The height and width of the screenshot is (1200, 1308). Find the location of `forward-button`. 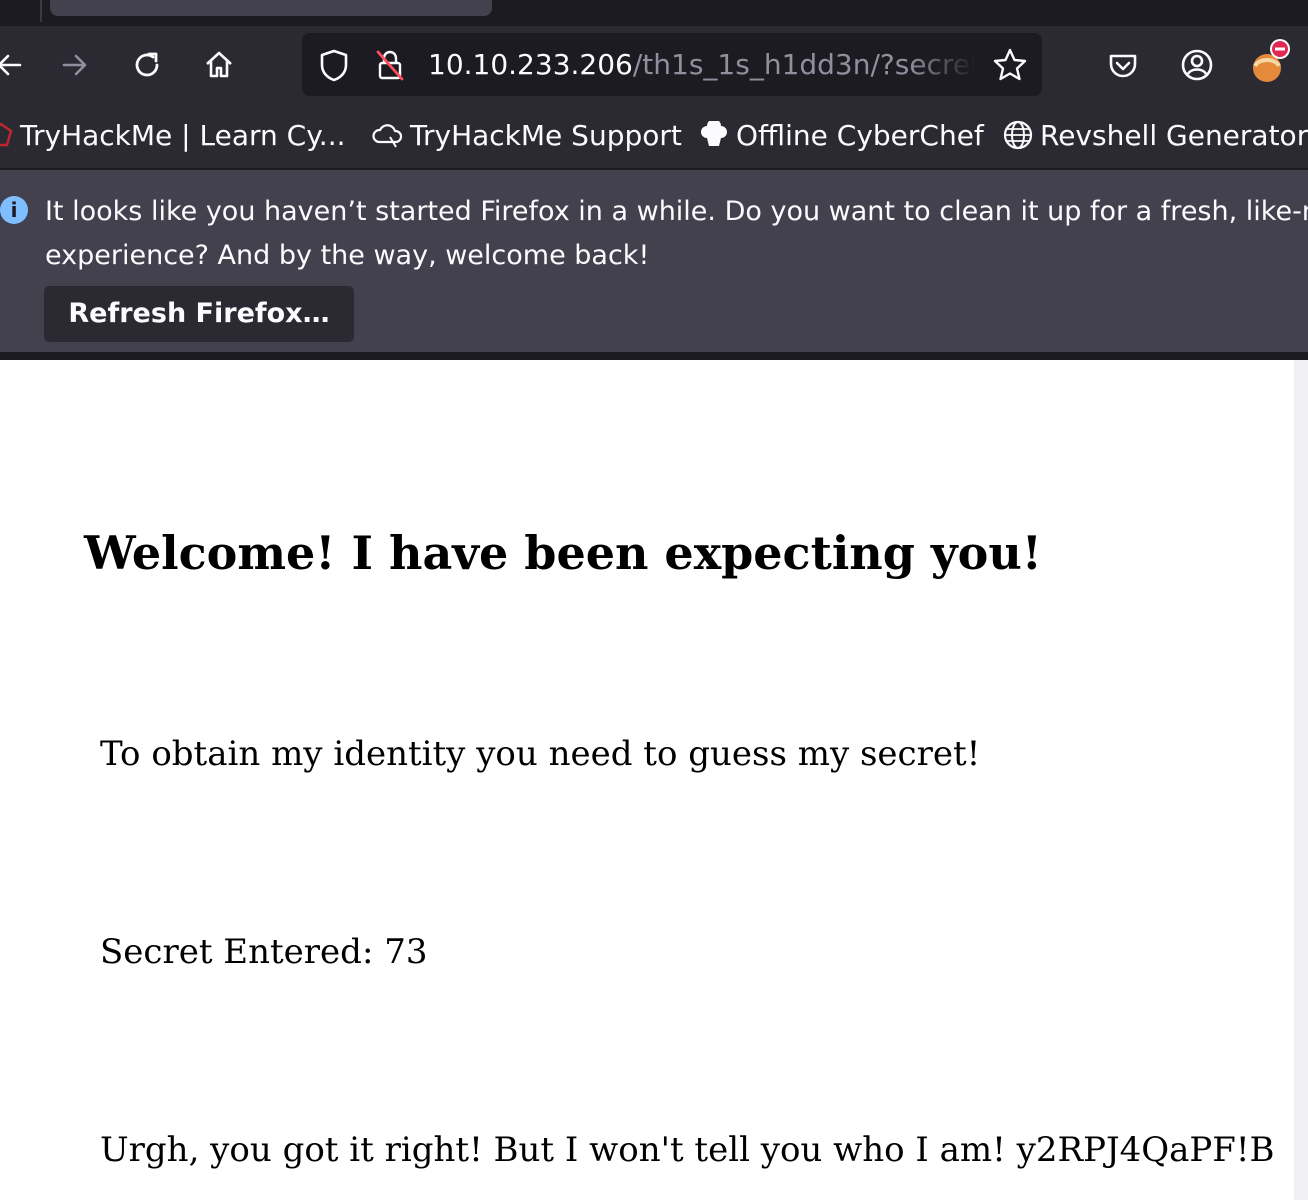

forward-button is located at coordinates (75, 65).